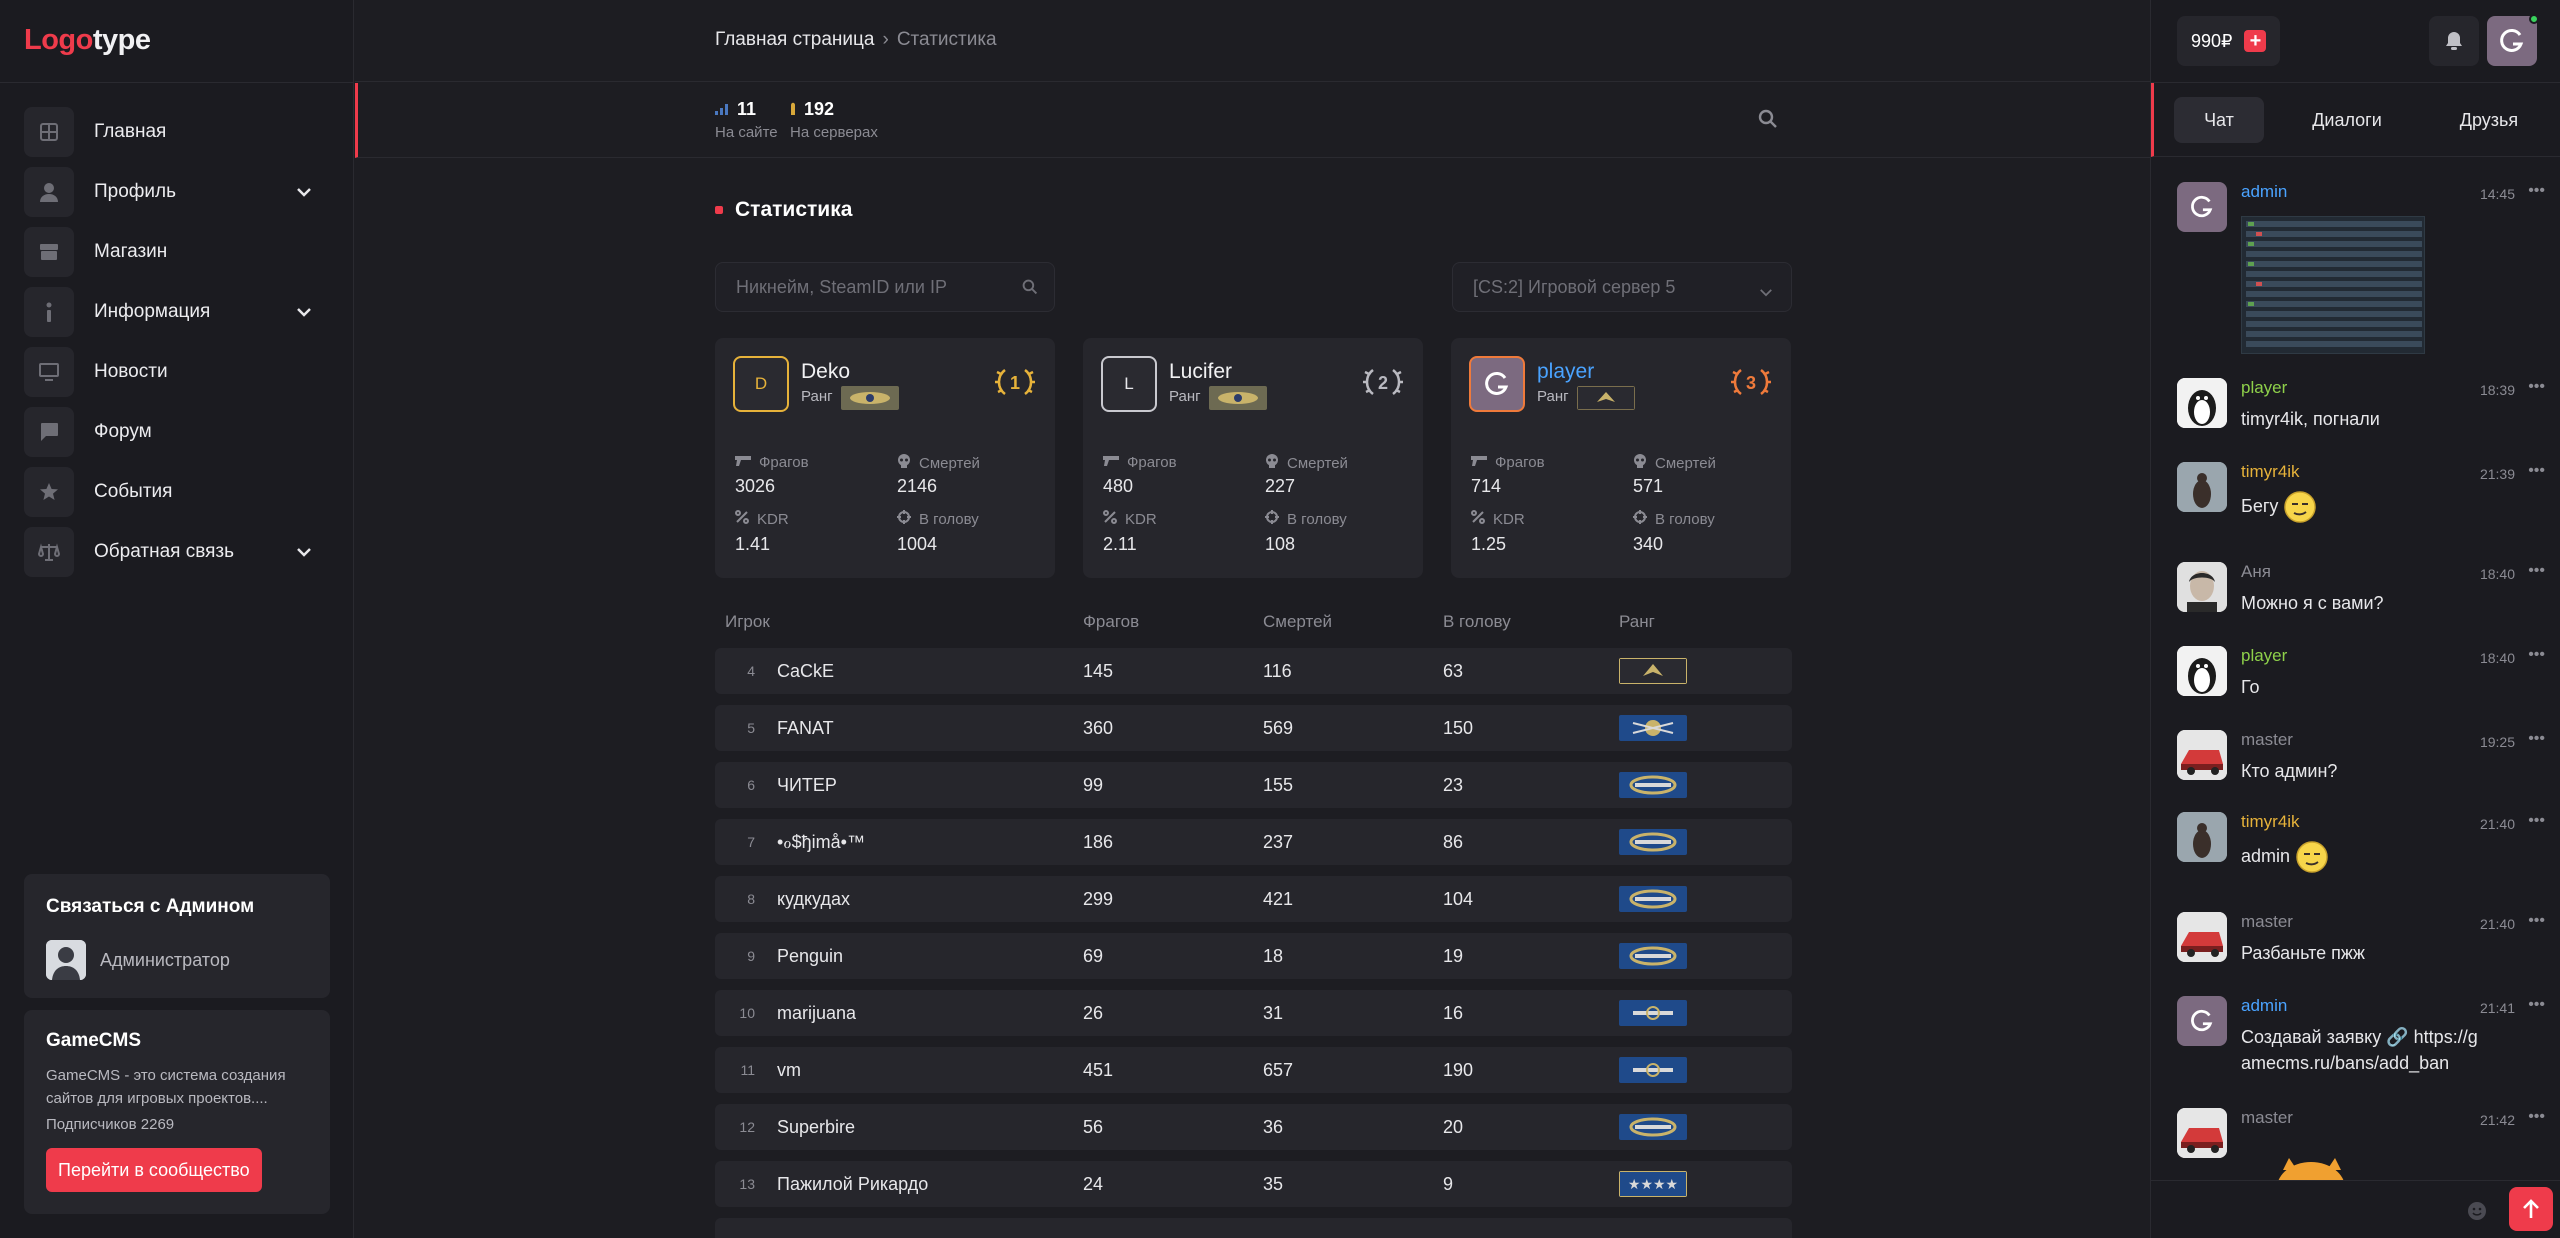 Image resolution: width=2560 pixels, height=1238 pixels. Describe the element at coordinates (177, 552) in the screenshot. I see `nav-item-feedback: Обратная связь` at that location.